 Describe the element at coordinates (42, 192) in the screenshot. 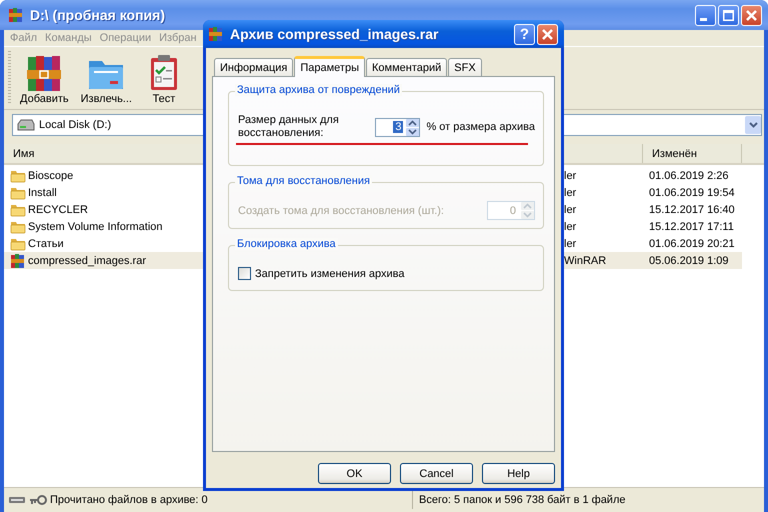

I see `file-name: Install` at that location.